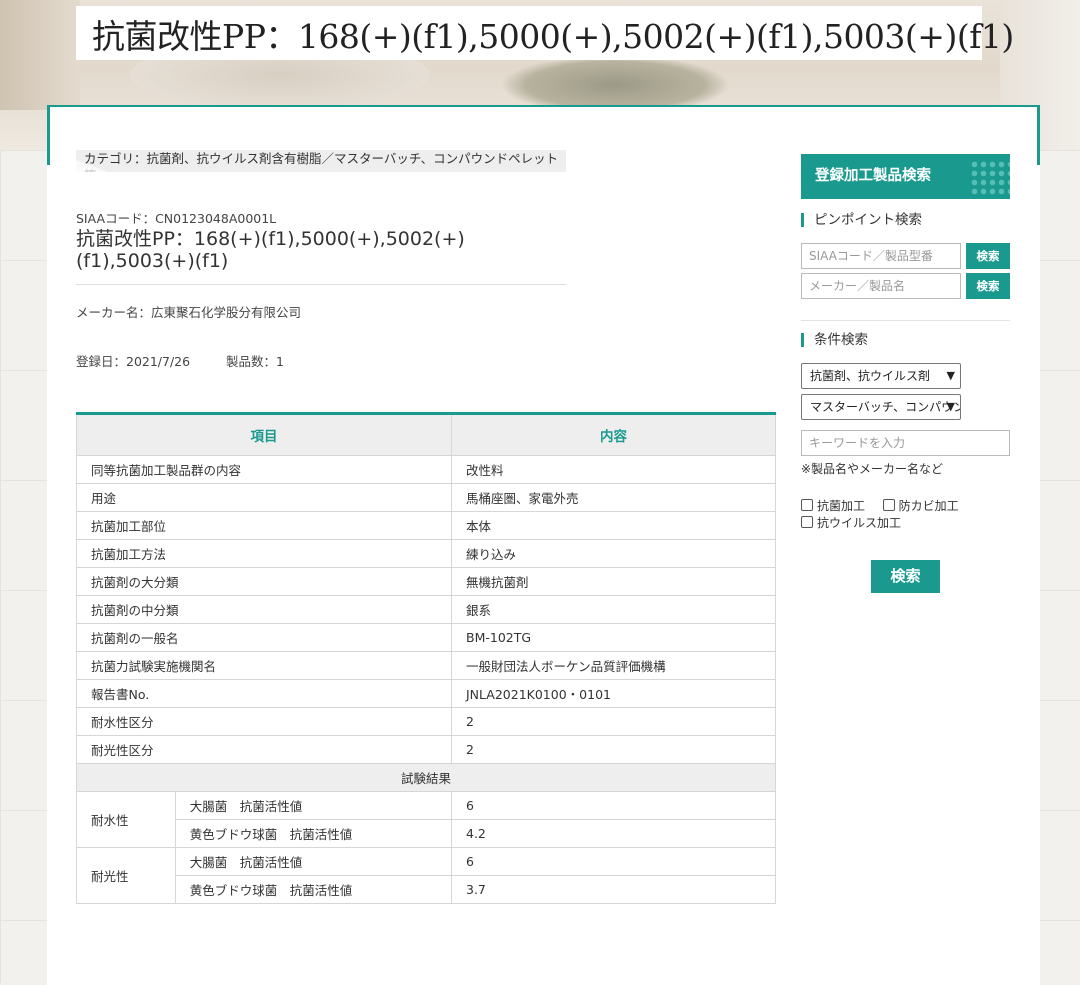 This screenshot has width=1080, height=985. What do you see at coordinates (264, 637) in the screenshot?
I see `row-label: 抗菌剤の一般名` at bounding box center [264, 637].